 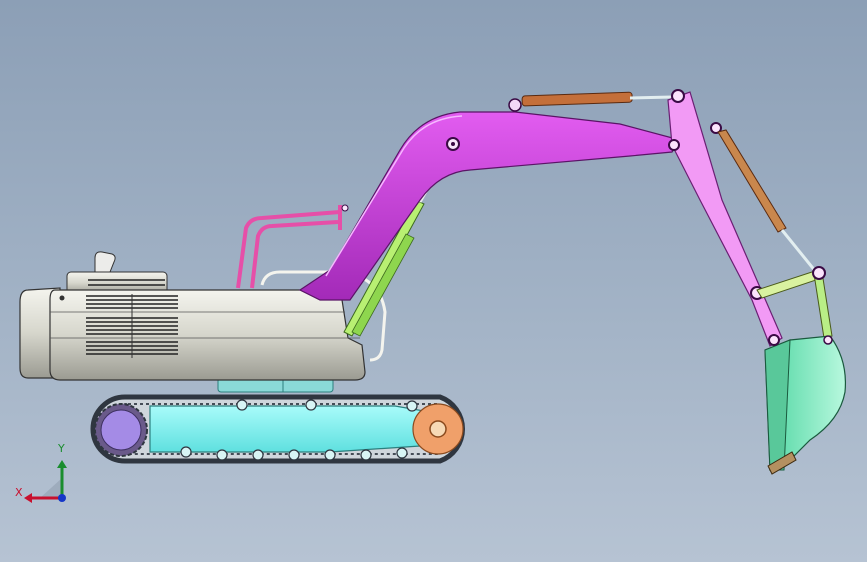 What do you see at coordinates (121, 430) in the screenshot?
I see `drive-sprocket` at bounding box center [121, 430].